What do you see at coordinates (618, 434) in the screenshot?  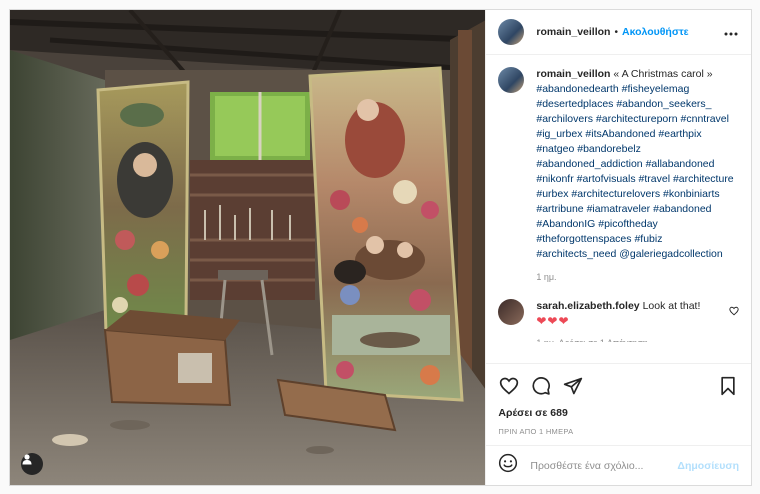 I see `post-timestamp: ΠΡΙΝ ΑΠΟ 1 ΗΜΕΡΑ` at bounding box center [618, 434].